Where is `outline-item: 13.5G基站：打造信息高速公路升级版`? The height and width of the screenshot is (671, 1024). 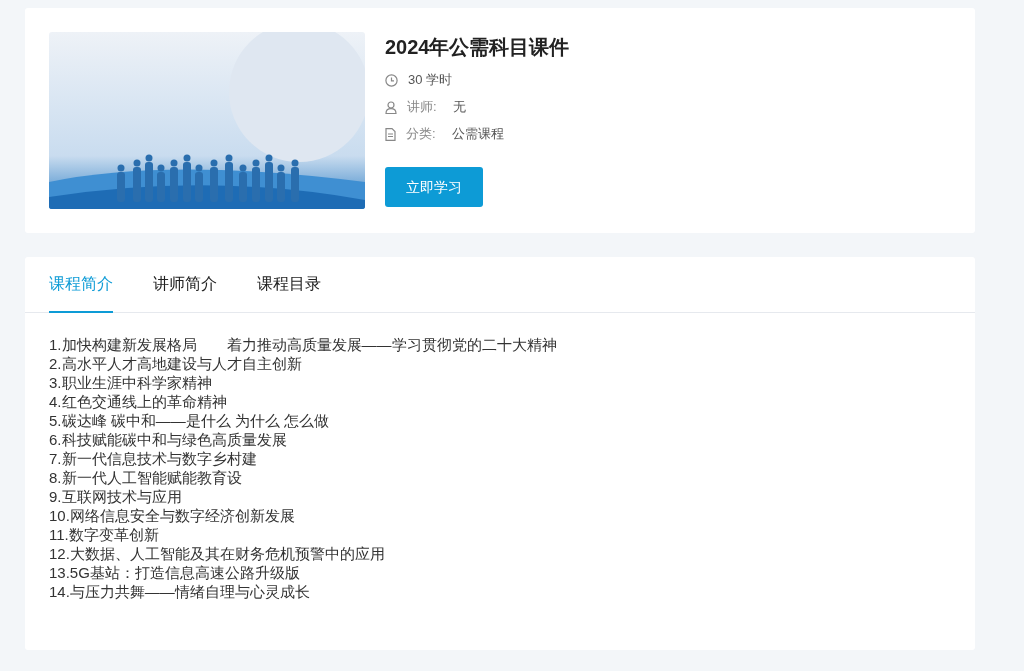 outline-item: 13.5G基站：打造信息高速公路升级版 is located at coordinates (174, 572).